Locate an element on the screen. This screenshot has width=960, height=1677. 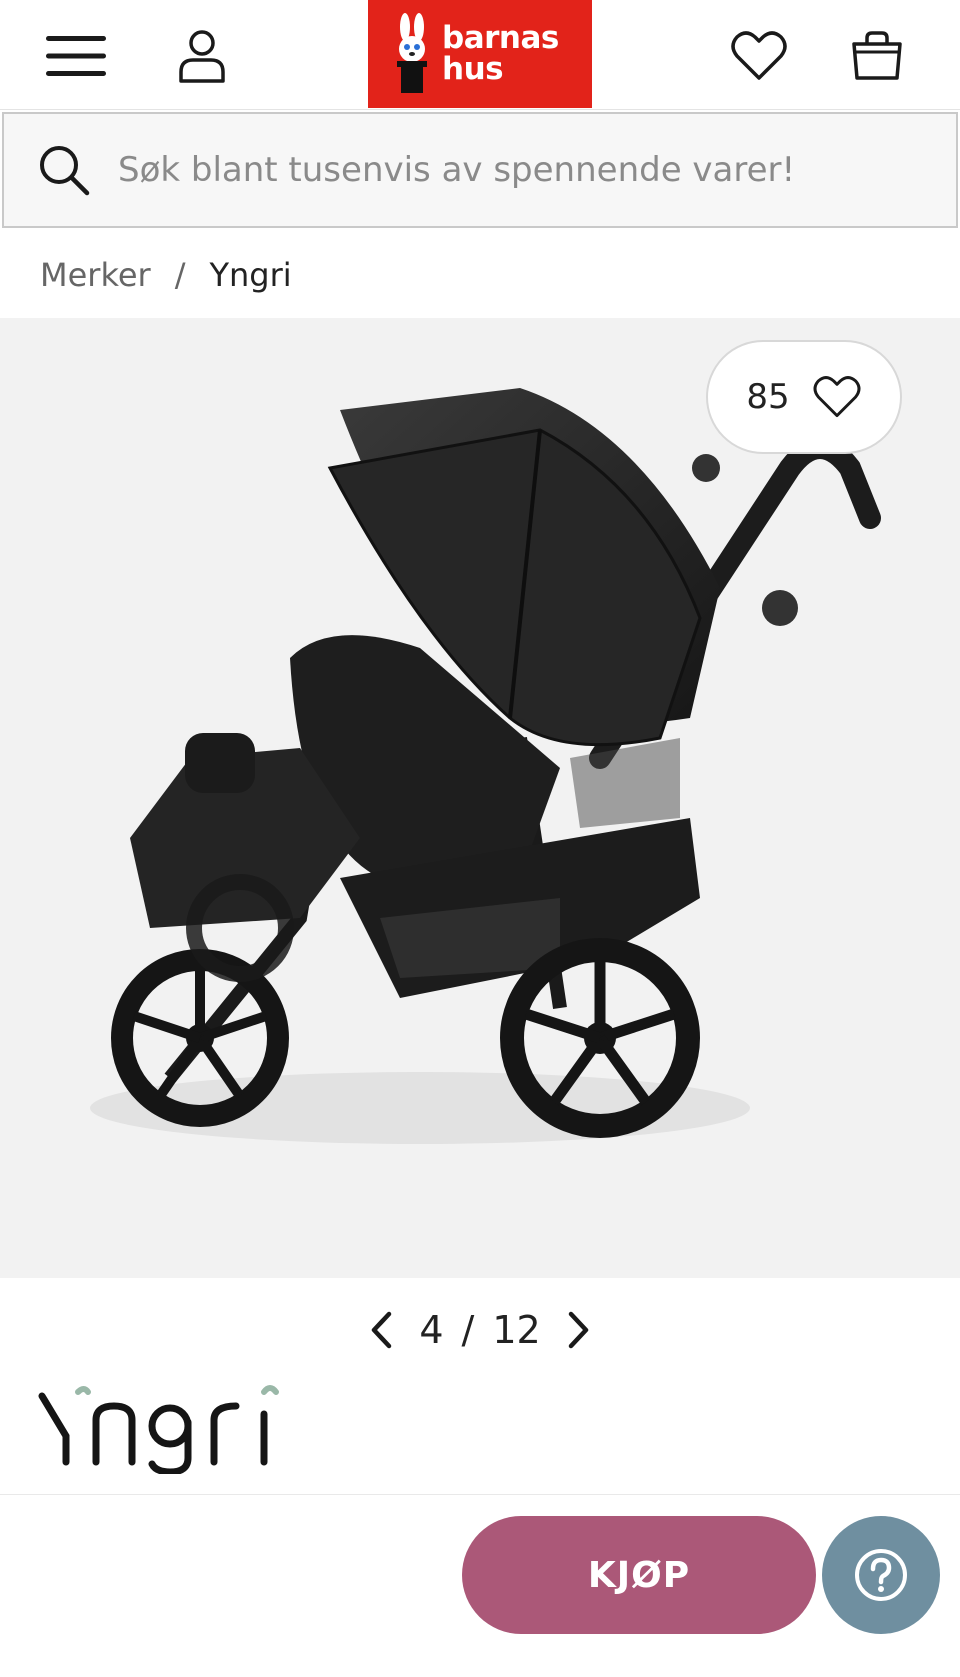
previous-image-button is located at coordinates (381, 1330).